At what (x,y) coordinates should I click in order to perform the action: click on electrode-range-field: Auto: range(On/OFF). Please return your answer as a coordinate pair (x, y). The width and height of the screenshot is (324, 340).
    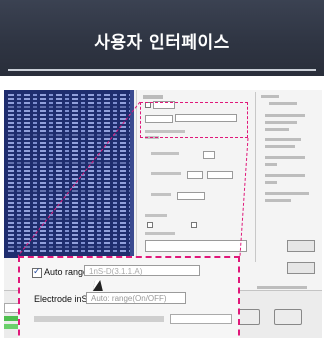
    Looking at the image, I should click on (136, 298).